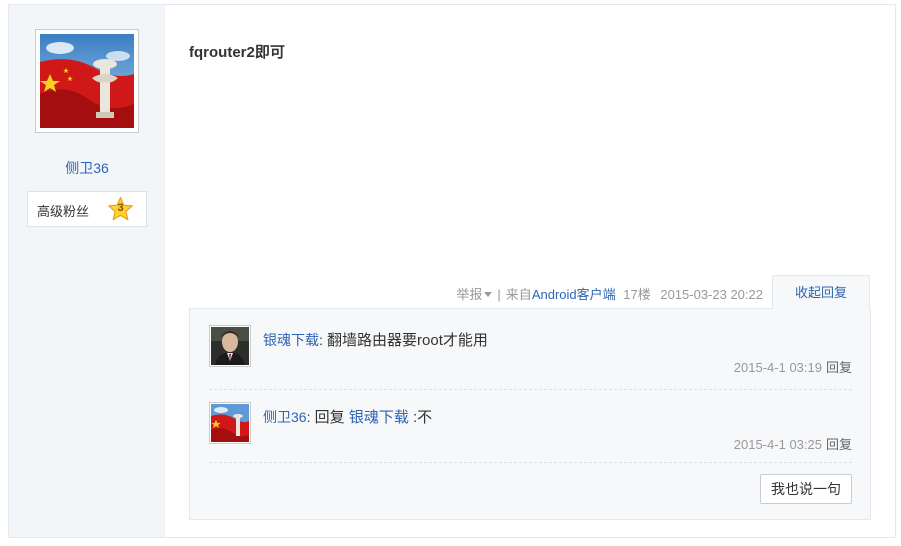 This screenshot has width=901, height=546. What do you see at coordinates (285, 417) in the screenshot?
I see `reply-user-link: 侧卫36` at bounding box center [285, 417].